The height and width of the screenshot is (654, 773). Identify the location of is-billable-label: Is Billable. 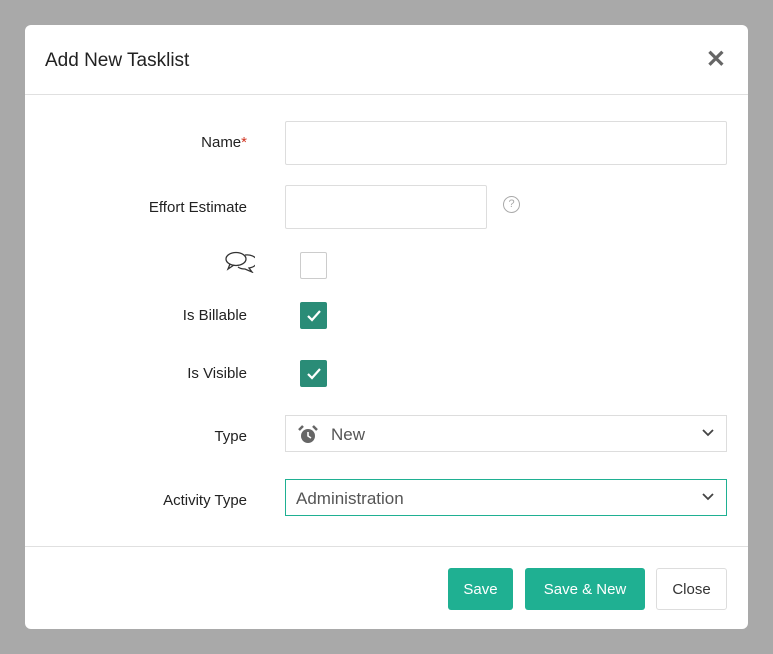
(214, 315).